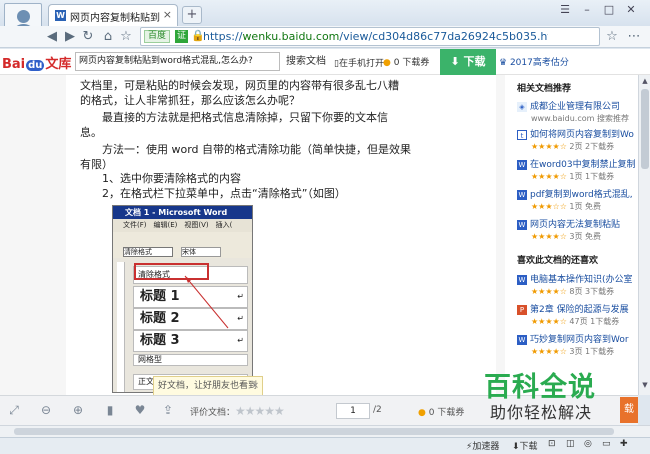  I want to click on word-doc-icon: W, so click(60, 15).